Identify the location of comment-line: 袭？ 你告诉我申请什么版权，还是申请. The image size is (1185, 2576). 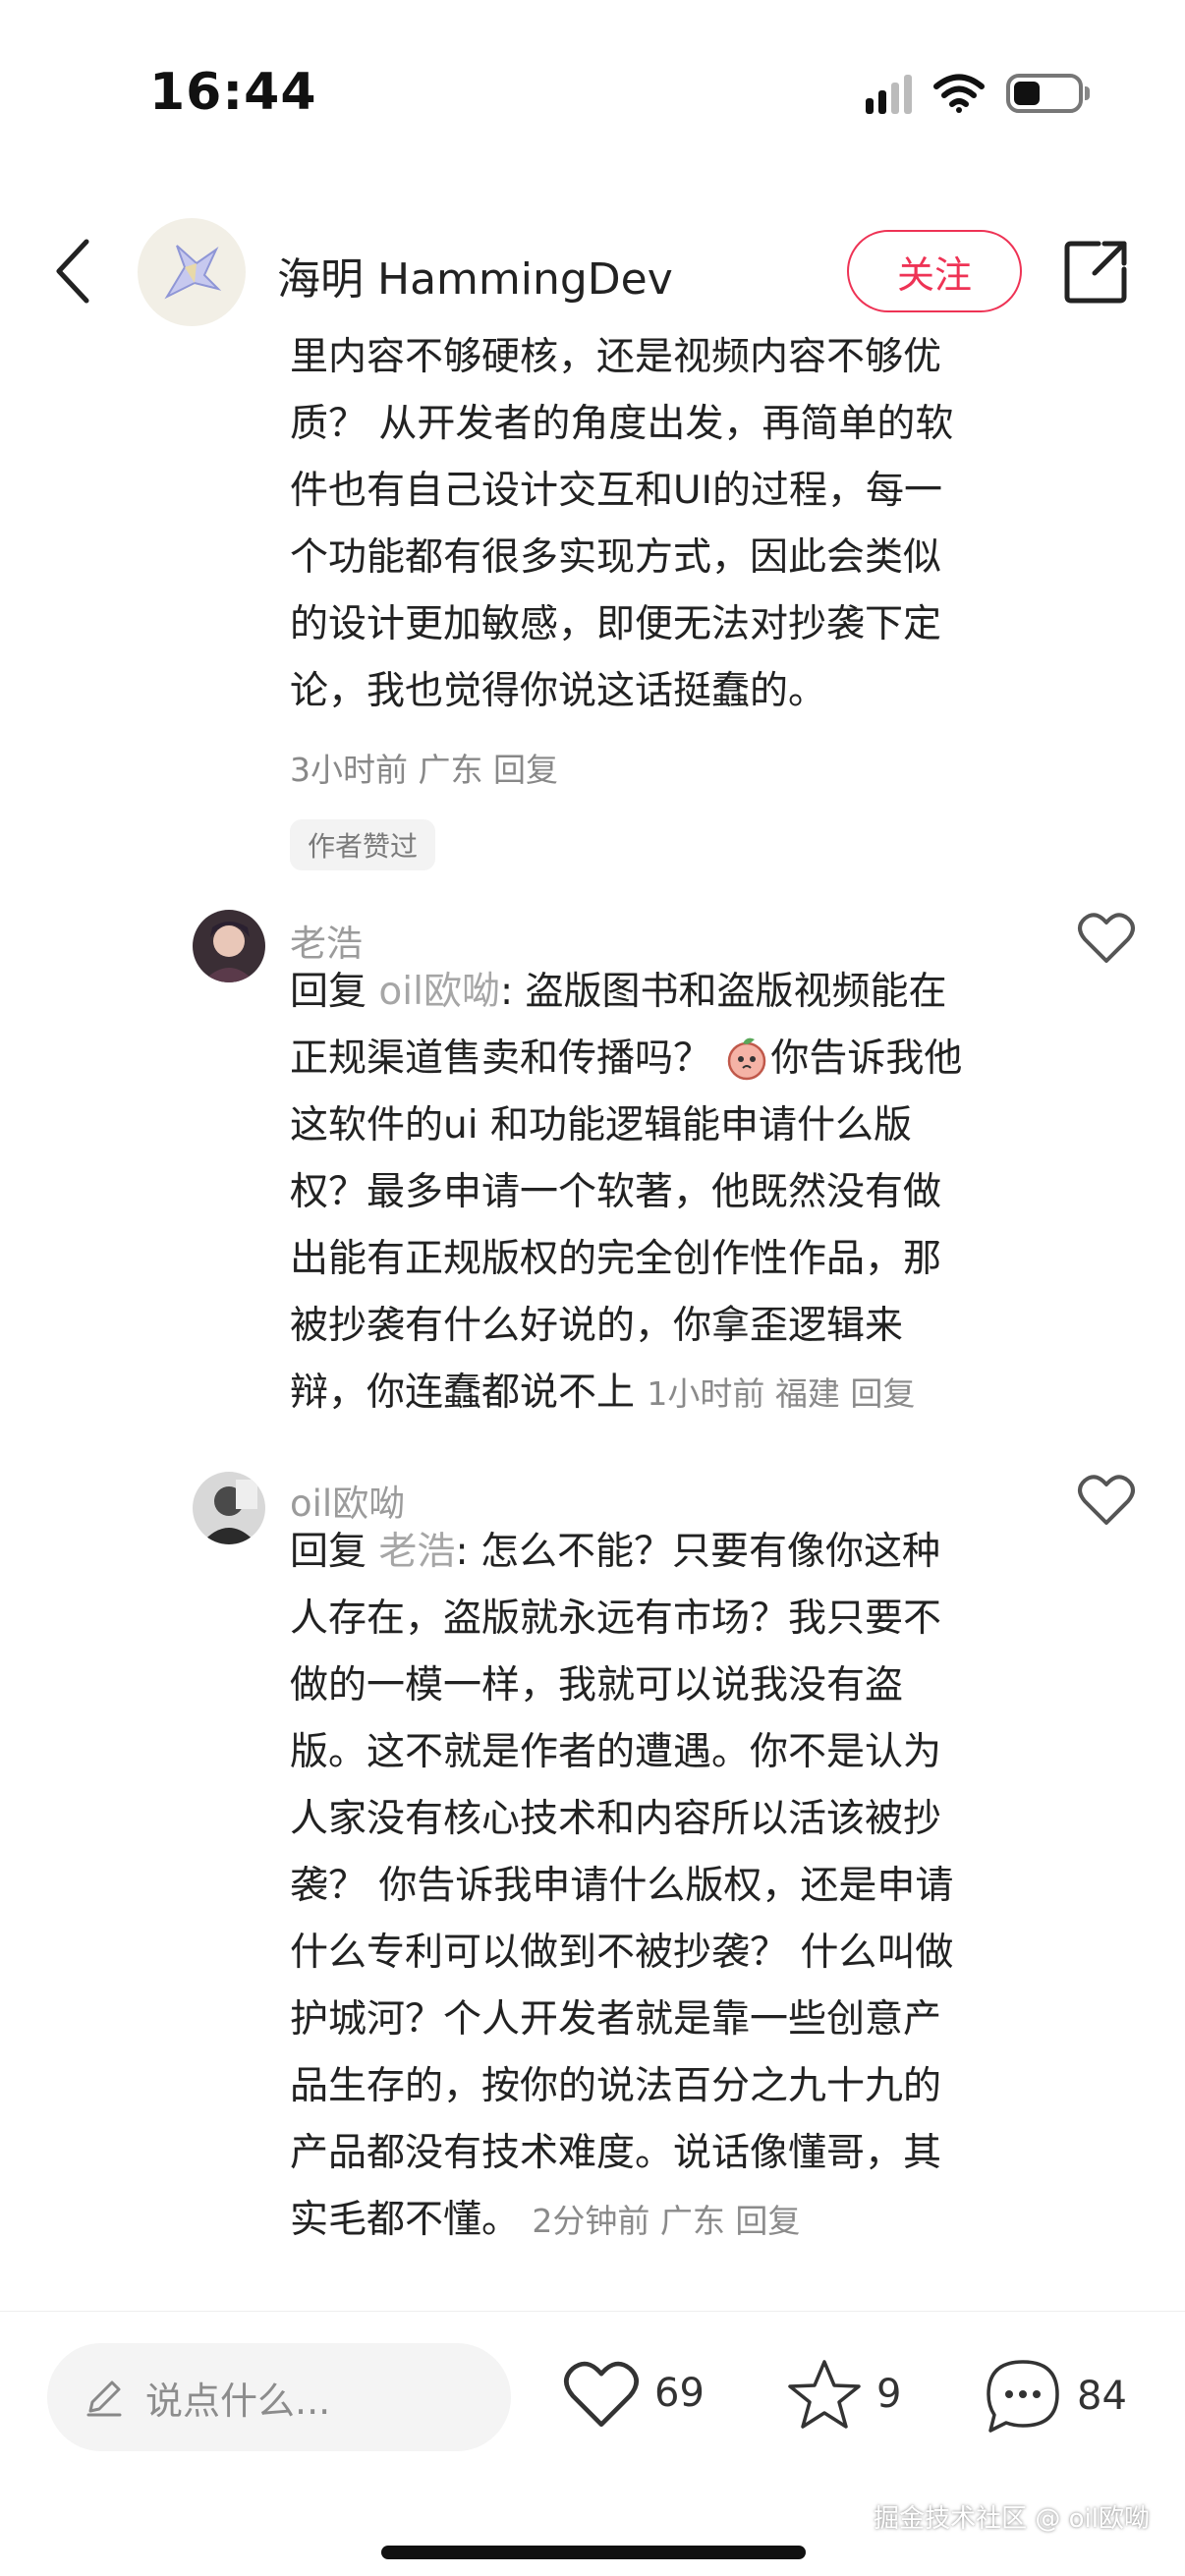
(622, 1886).